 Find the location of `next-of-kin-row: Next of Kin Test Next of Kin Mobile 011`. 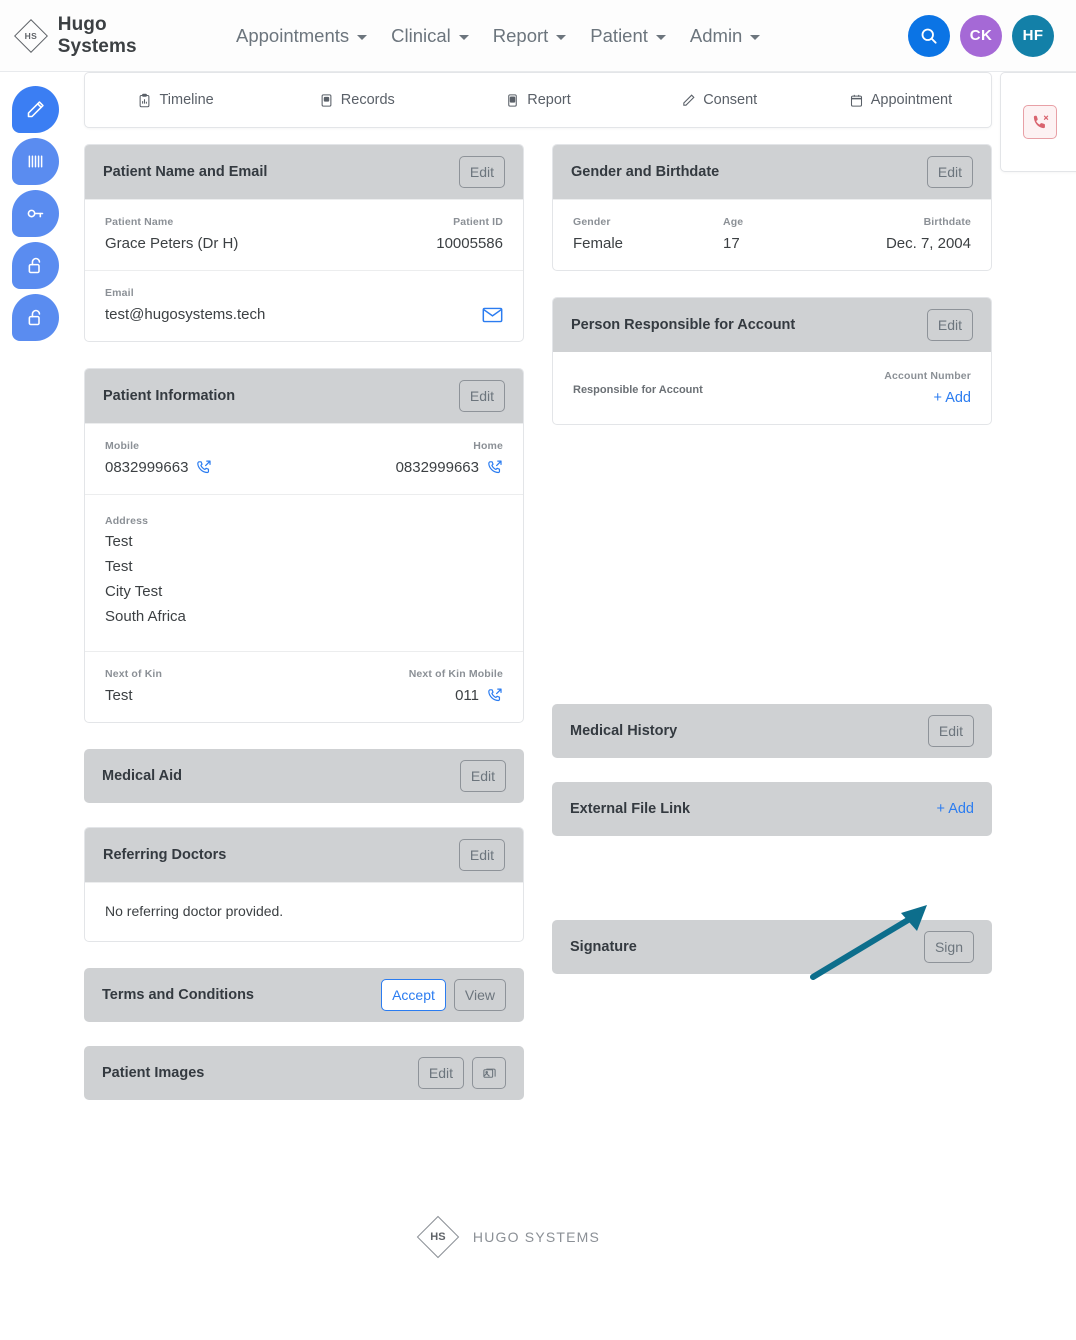

next-of-kin-row: Next of Kin Test Next of Kin Mobile 011 is located at coordinates (304, 686).